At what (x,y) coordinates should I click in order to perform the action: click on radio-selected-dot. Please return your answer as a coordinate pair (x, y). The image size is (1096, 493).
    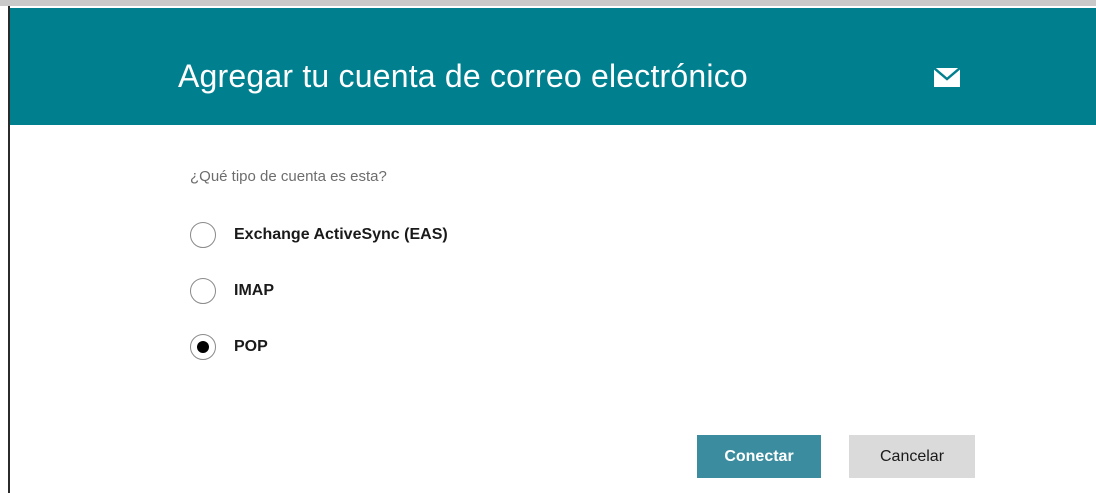
    Looking at the image, I should click on (203, 347).